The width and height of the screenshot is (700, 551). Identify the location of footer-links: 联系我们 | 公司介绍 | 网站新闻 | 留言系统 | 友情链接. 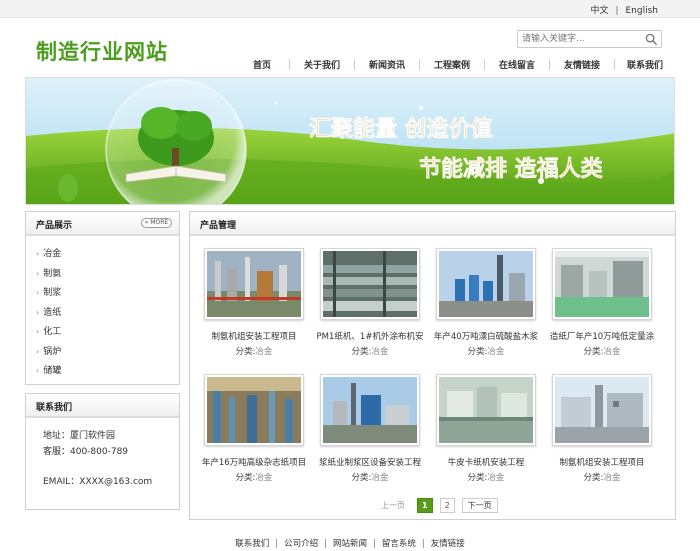
(350, 543).